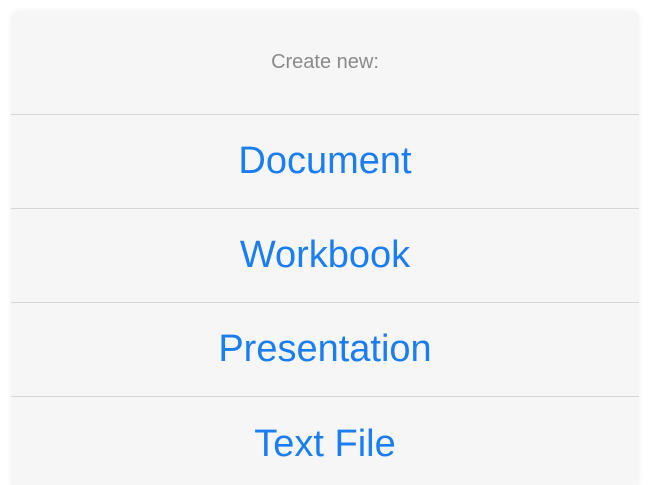 This screenshot has height=485, width=650. What do you see at coordinates (325, 443) in the screenshot?
I see `create-text-file-label: Text File` at bounding box center [325, 443].